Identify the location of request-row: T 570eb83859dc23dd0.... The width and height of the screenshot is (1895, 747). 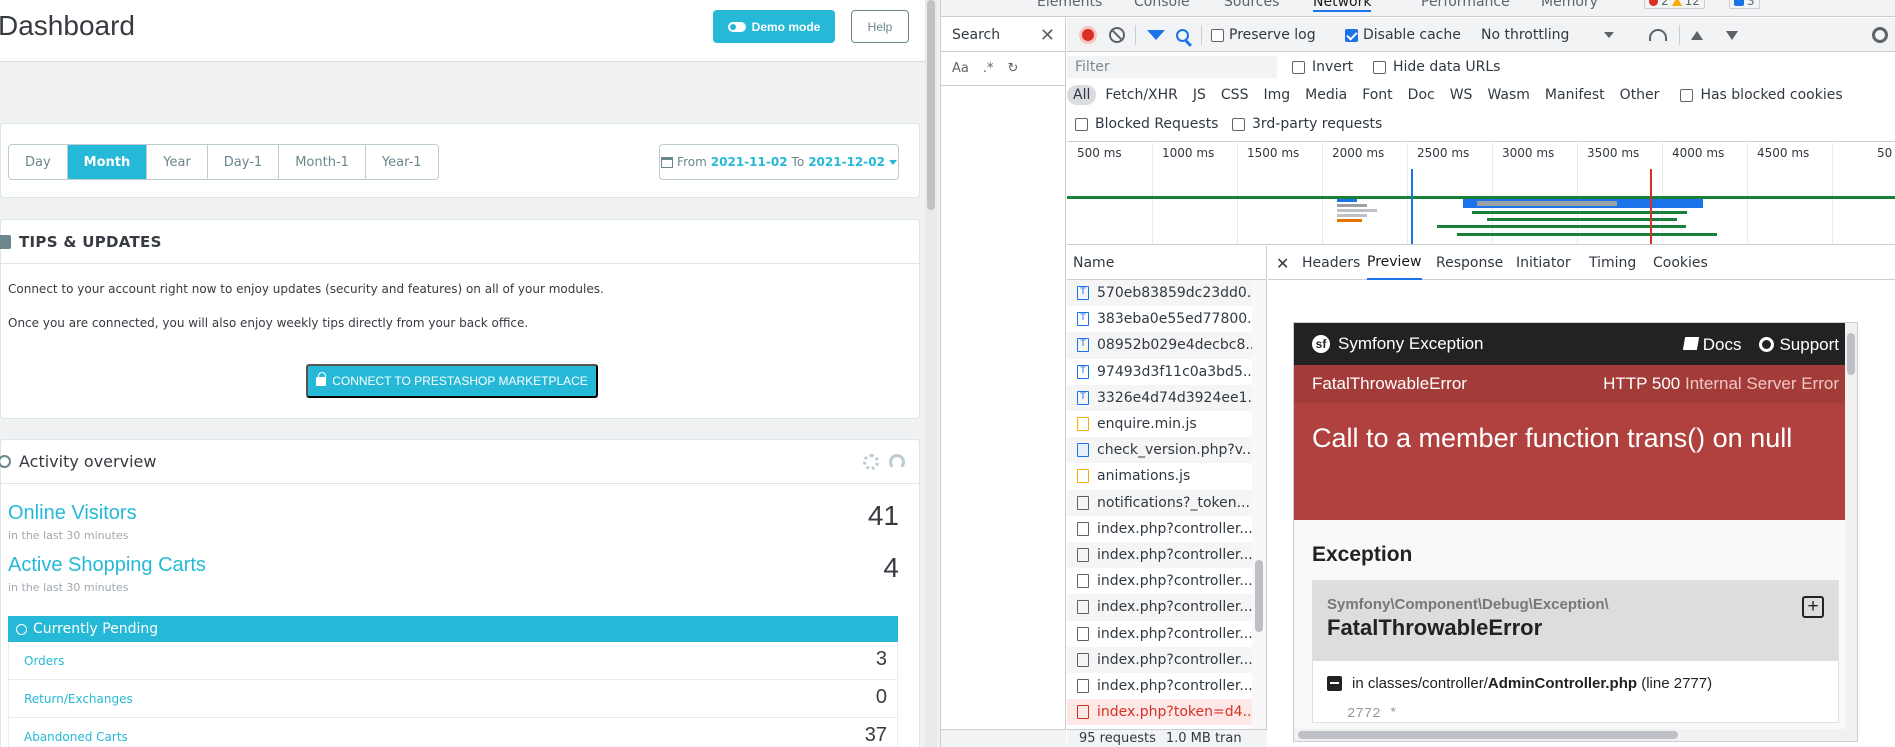
(1159, 293).